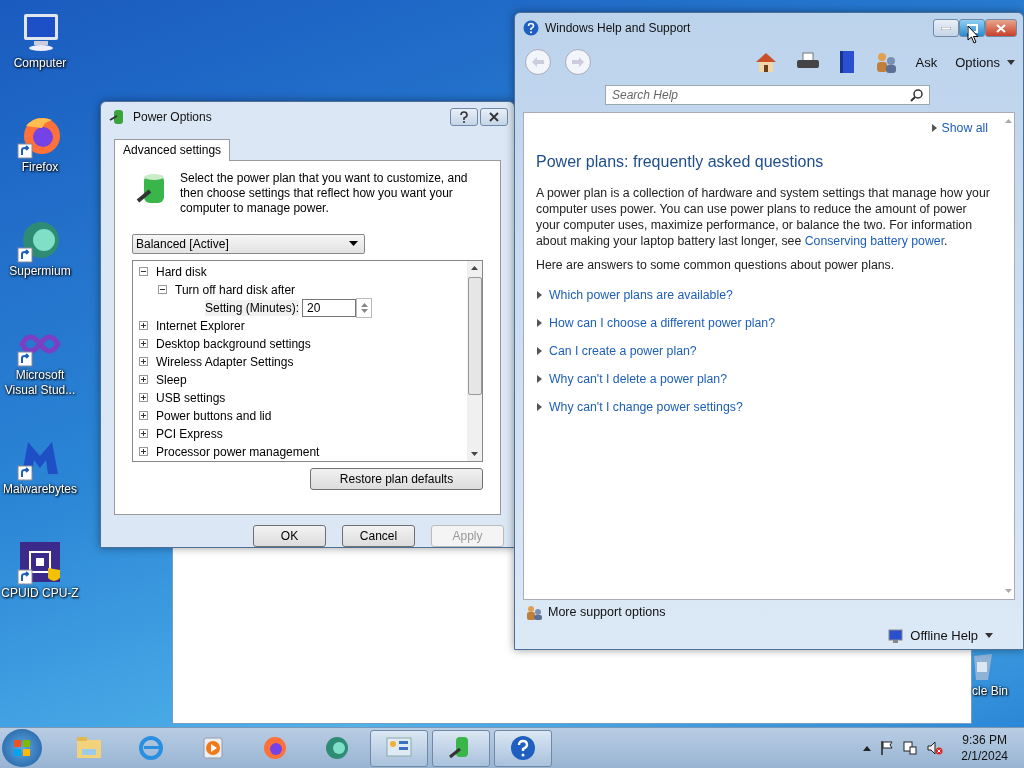 Image resolution: width=1024 pixels, height=768 pixels. I want to click on setting-label: Setting (Minutes):, so click(252, 307).